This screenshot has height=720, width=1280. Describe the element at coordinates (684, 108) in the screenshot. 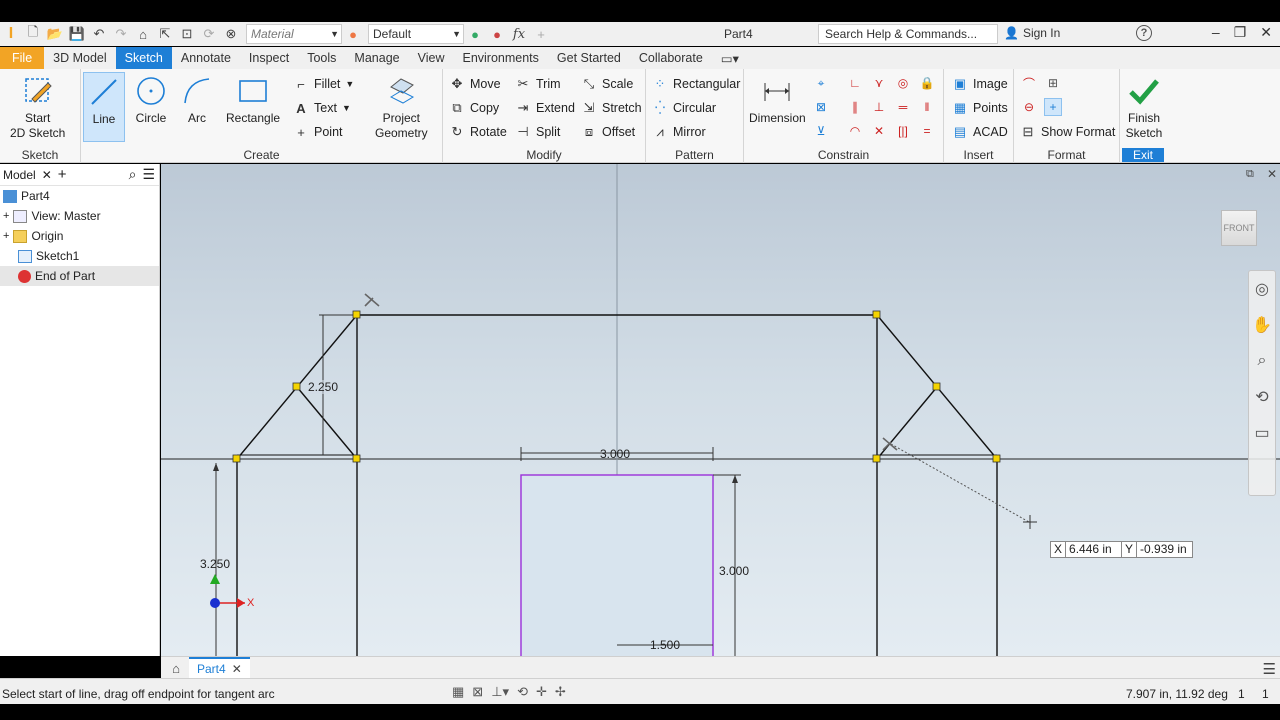

I see `circular-pattern-button: ⁛ Circular` at that location.